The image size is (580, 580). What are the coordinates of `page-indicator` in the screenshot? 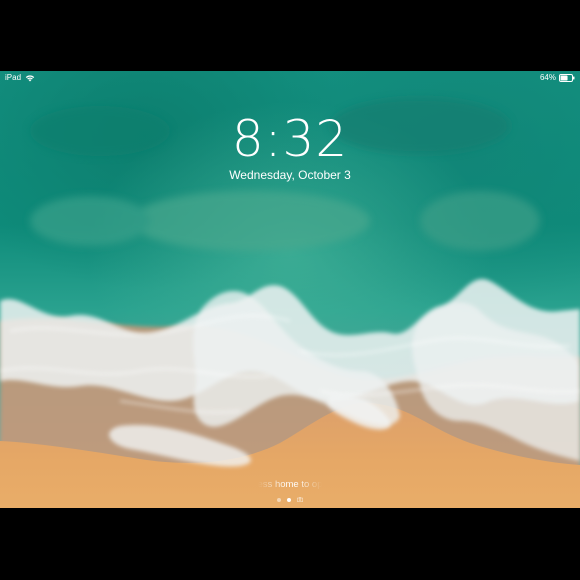 It's located at (290, 499).